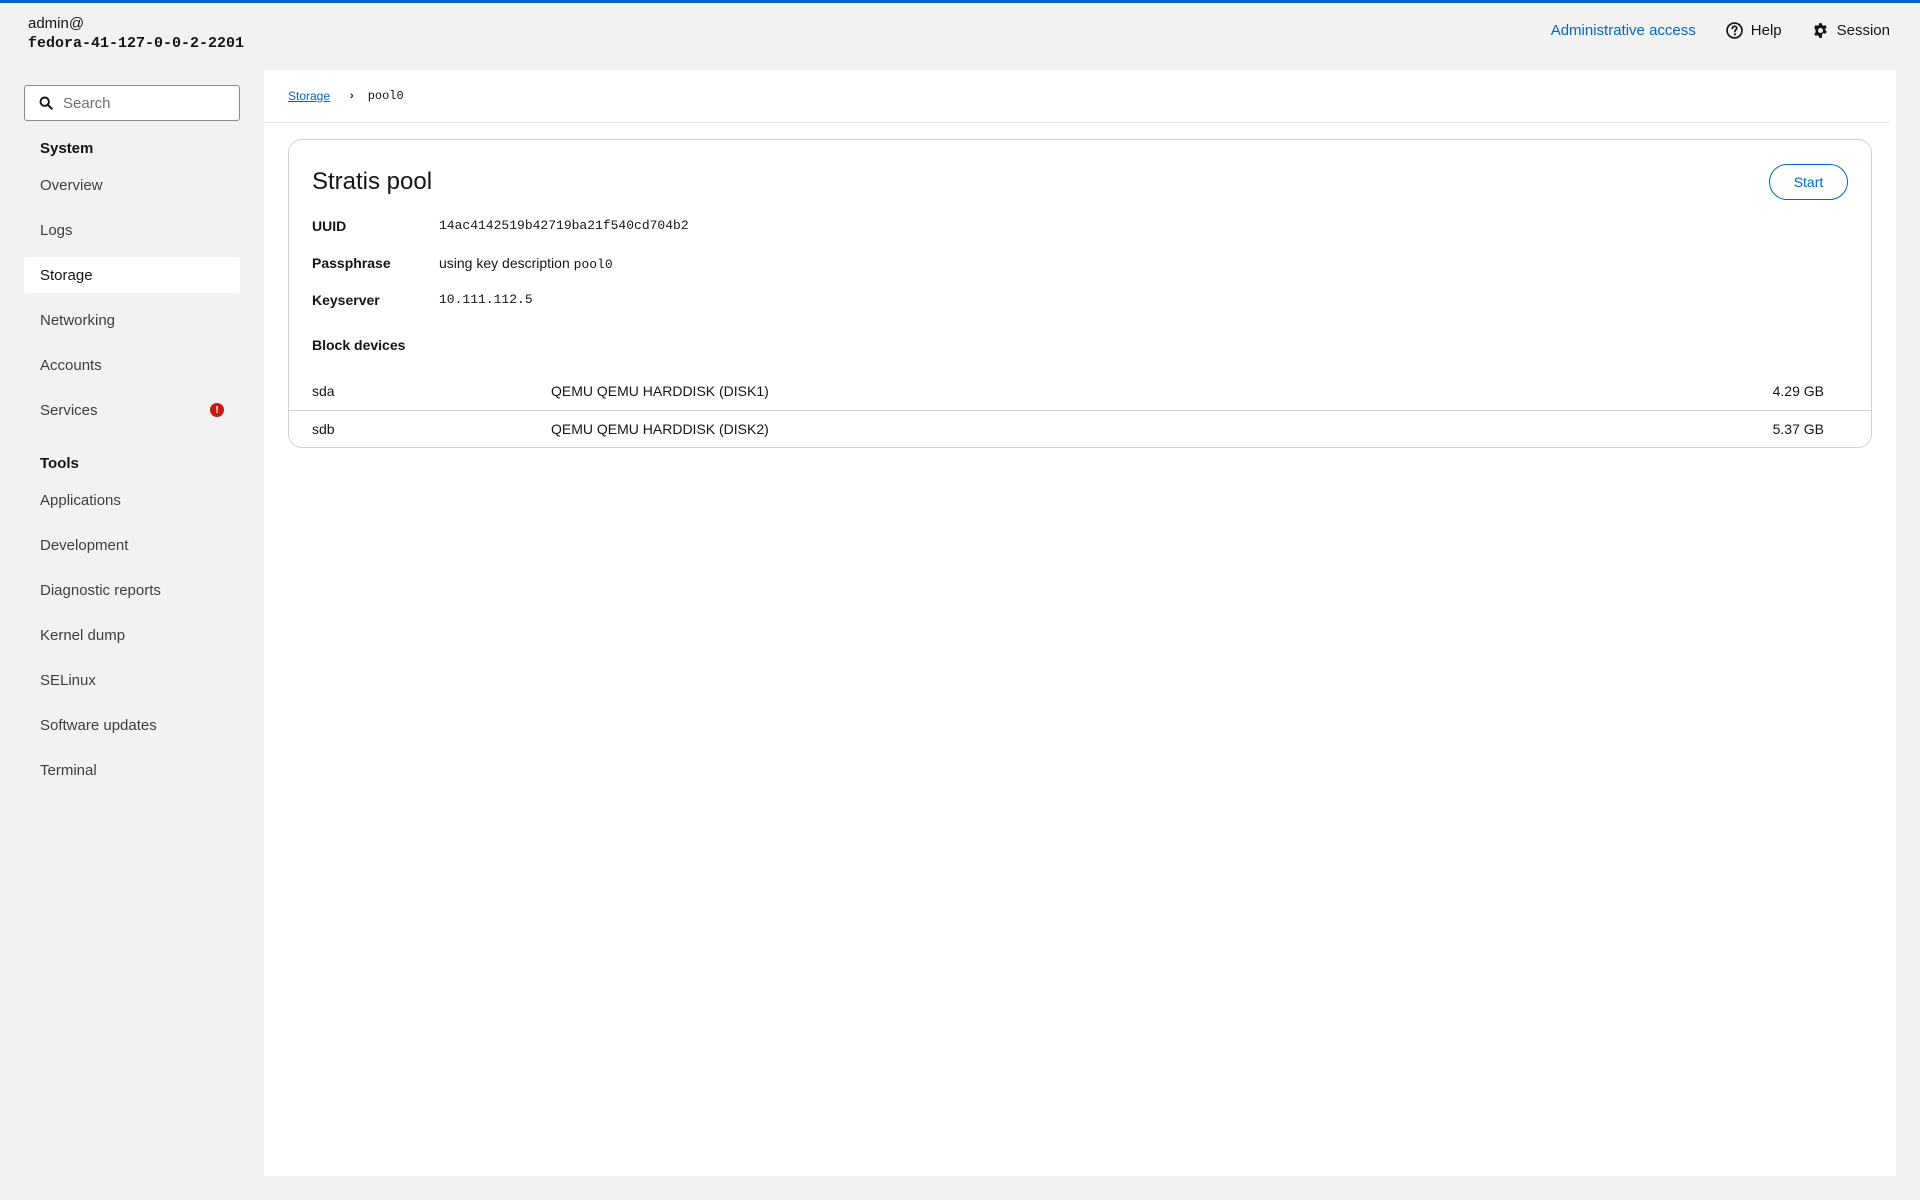 Image resolution: width=1920 pixels, height=1200 pixels. I want to click on sidebar-item-label: Development, so click(84, 545).